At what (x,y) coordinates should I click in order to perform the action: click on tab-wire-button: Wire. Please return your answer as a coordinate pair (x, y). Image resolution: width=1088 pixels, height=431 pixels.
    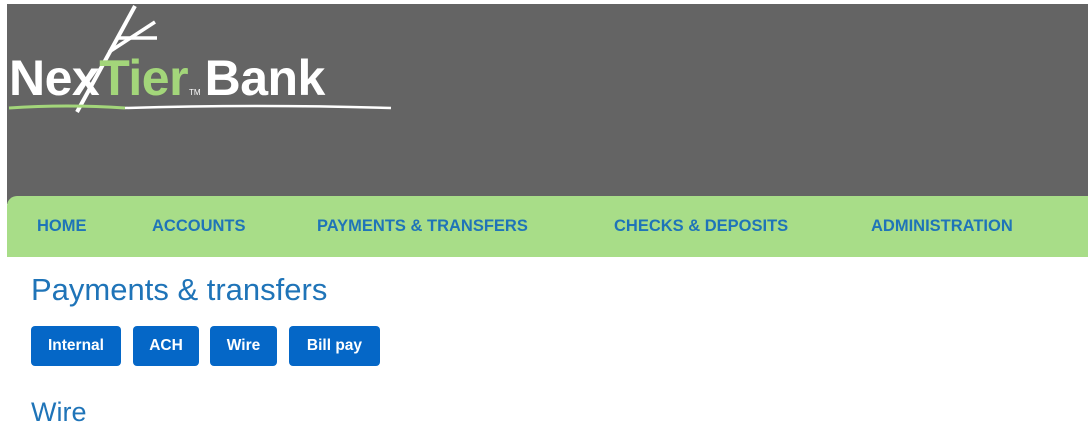
    Looking at the image, I should click on (243, 346).